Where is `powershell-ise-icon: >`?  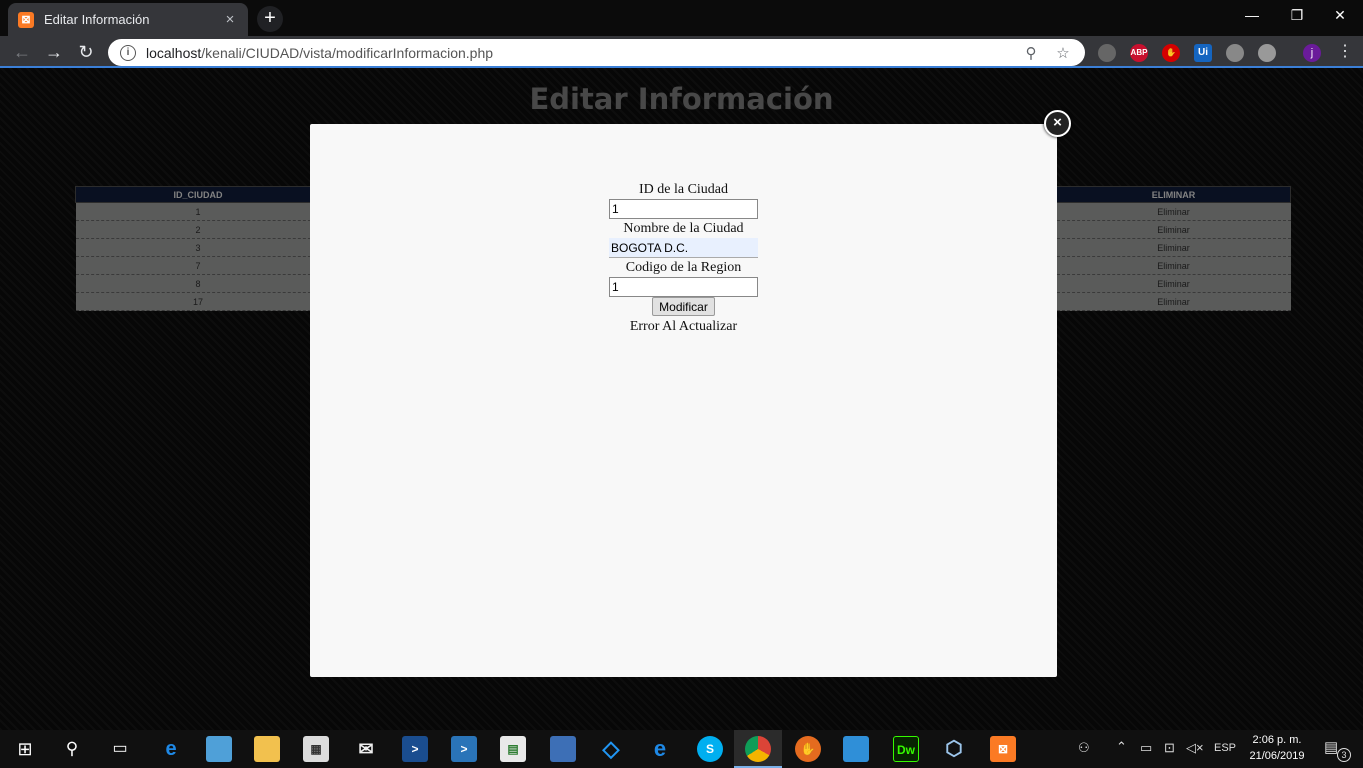
powershell-ise-icon: > is located at coordinates (464, 749).